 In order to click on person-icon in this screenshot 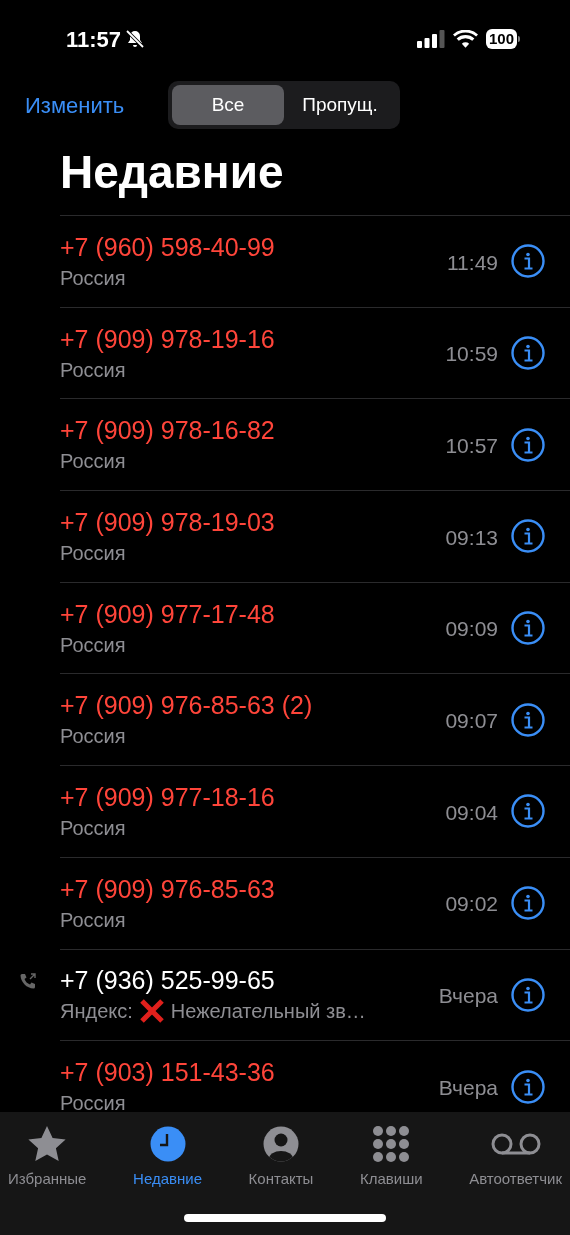, I will do `click(280, 1144)`.